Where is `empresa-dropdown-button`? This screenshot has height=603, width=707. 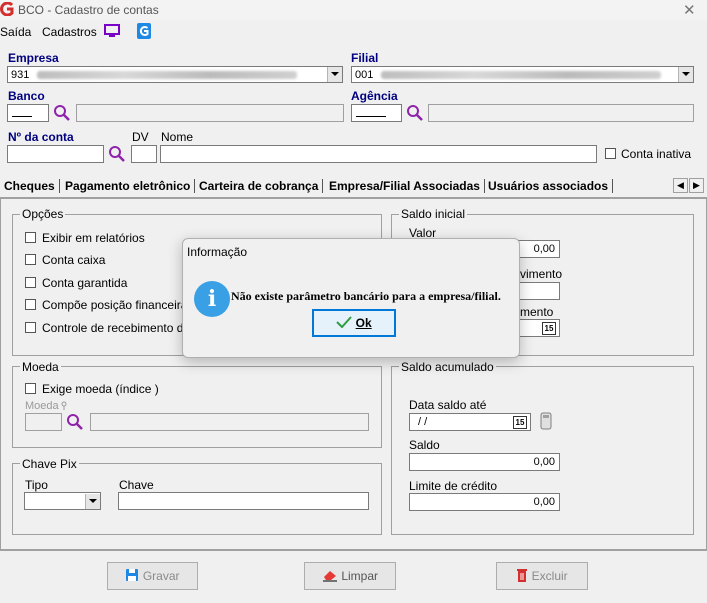
empresa-dropdown-button is located at coordinates (334, 74).